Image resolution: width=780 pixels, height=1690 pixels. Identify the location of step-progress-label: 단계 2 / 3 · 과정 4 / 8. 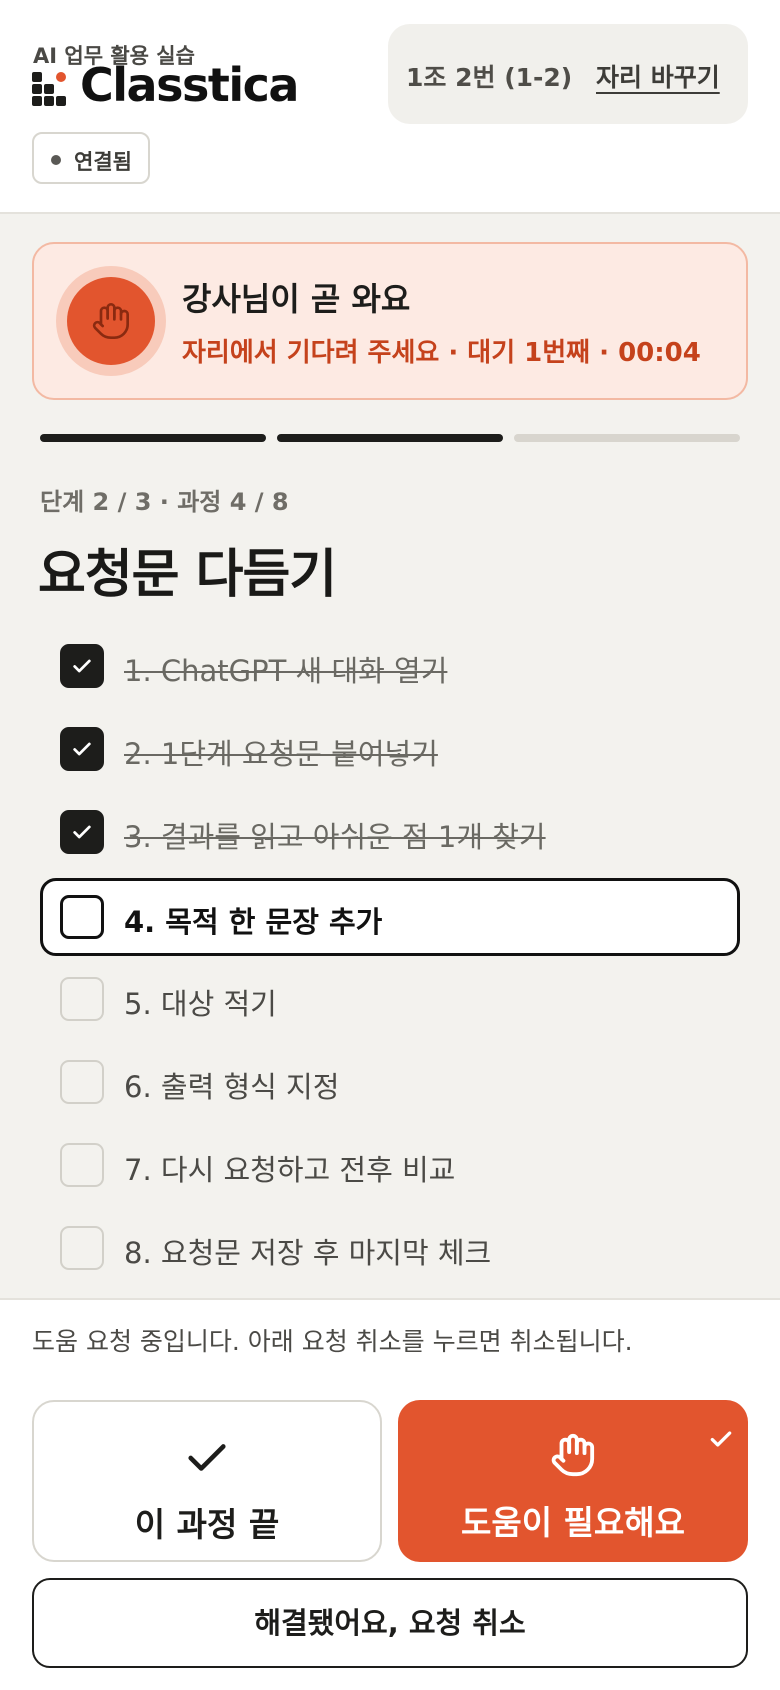
(164, 502).